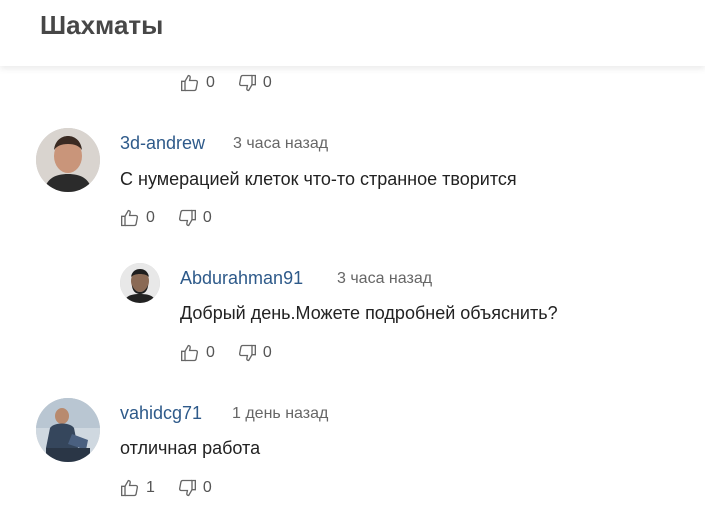 Image resolution: width=705 pixels, height=519 pixels. What do you see at coordinates (150, 487) in the screenshot?
I see `like-count: 1` at bounding box center [150, 487].